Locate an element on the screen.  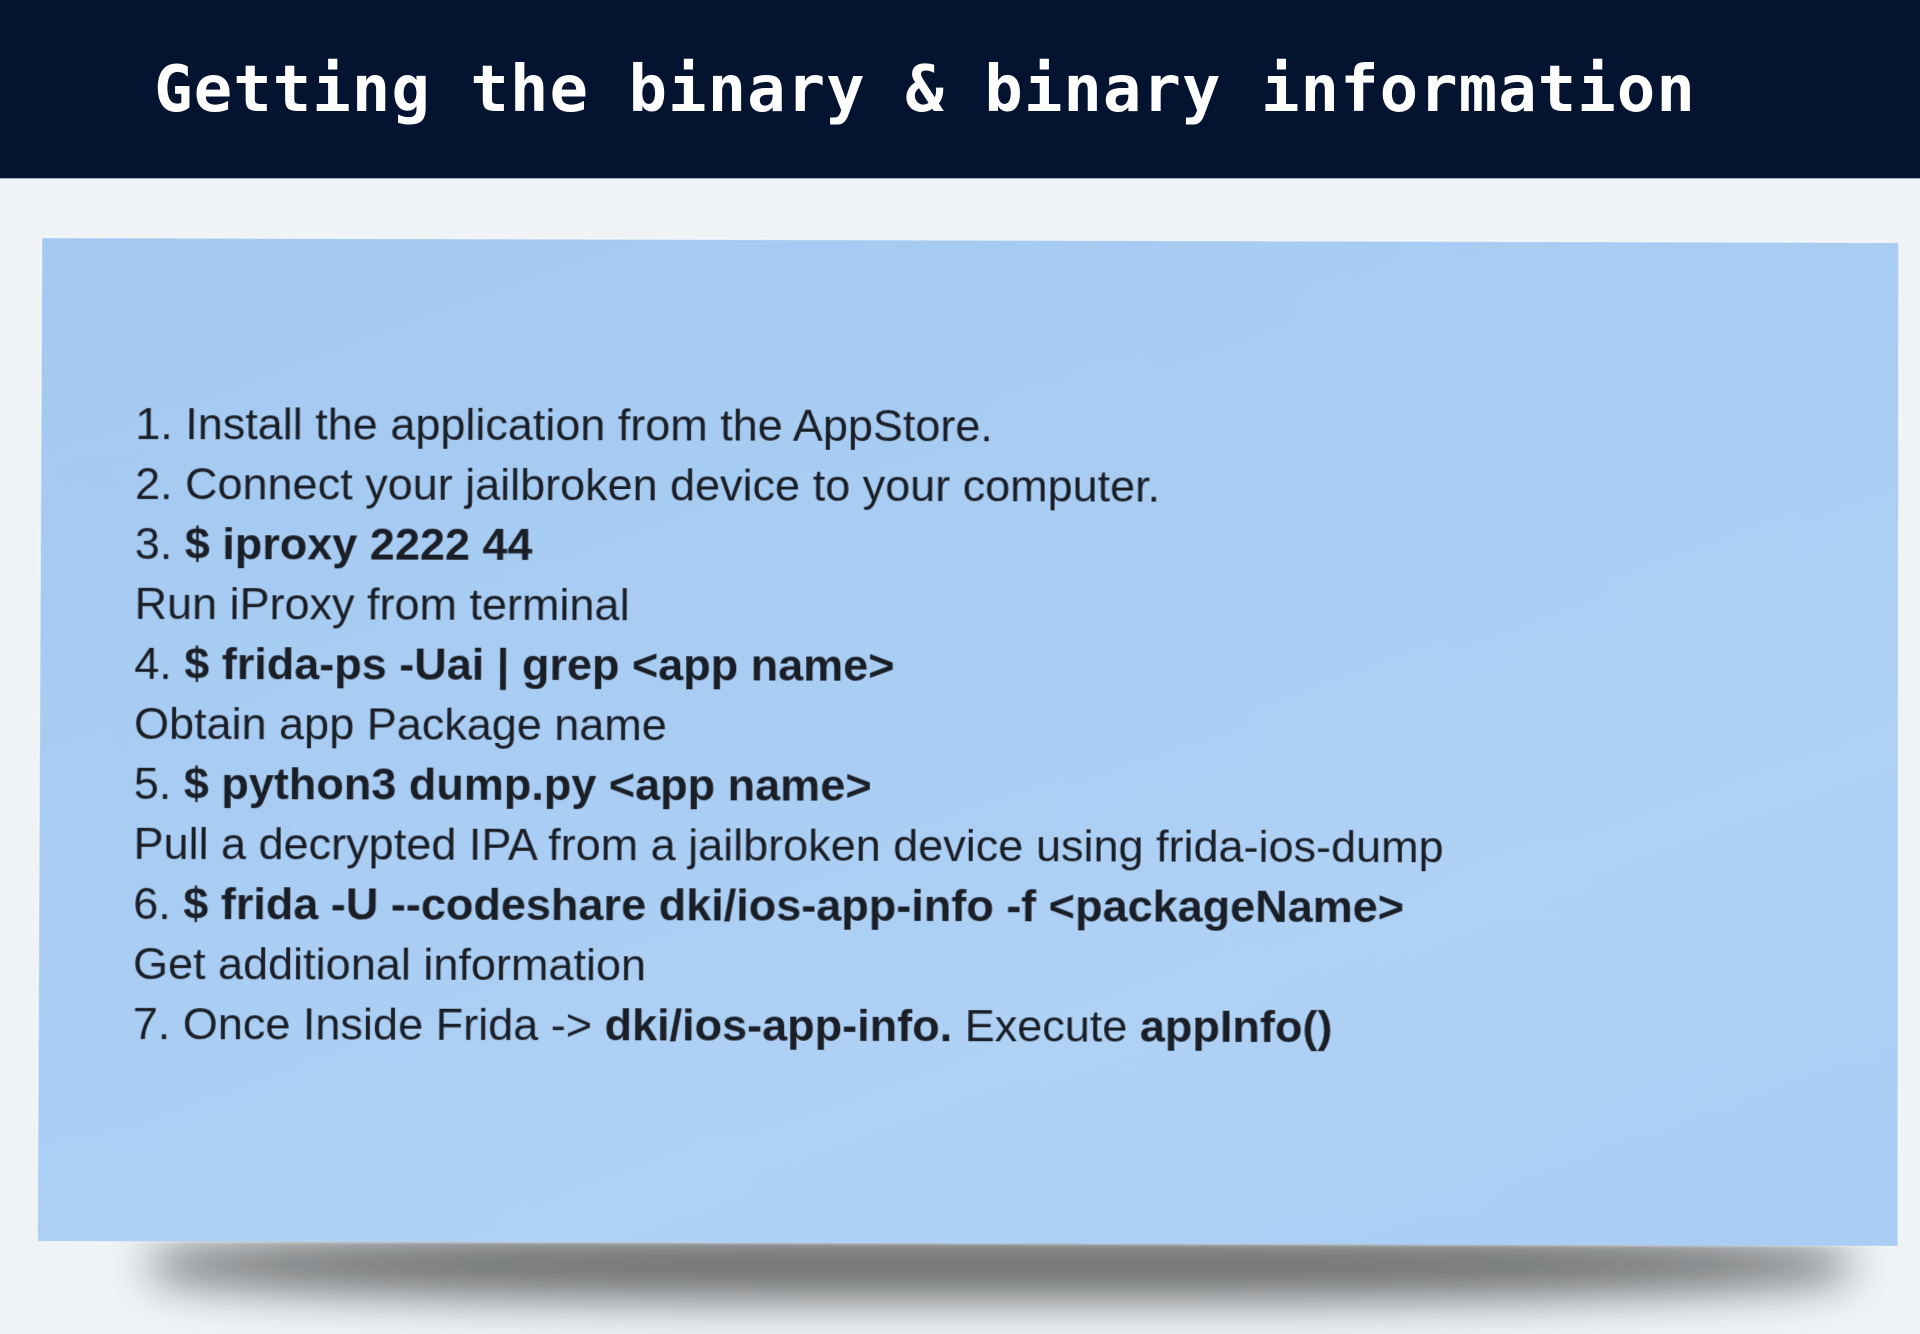
step-command: dki/ios-app-info. is located at coordinates (778, 1025).